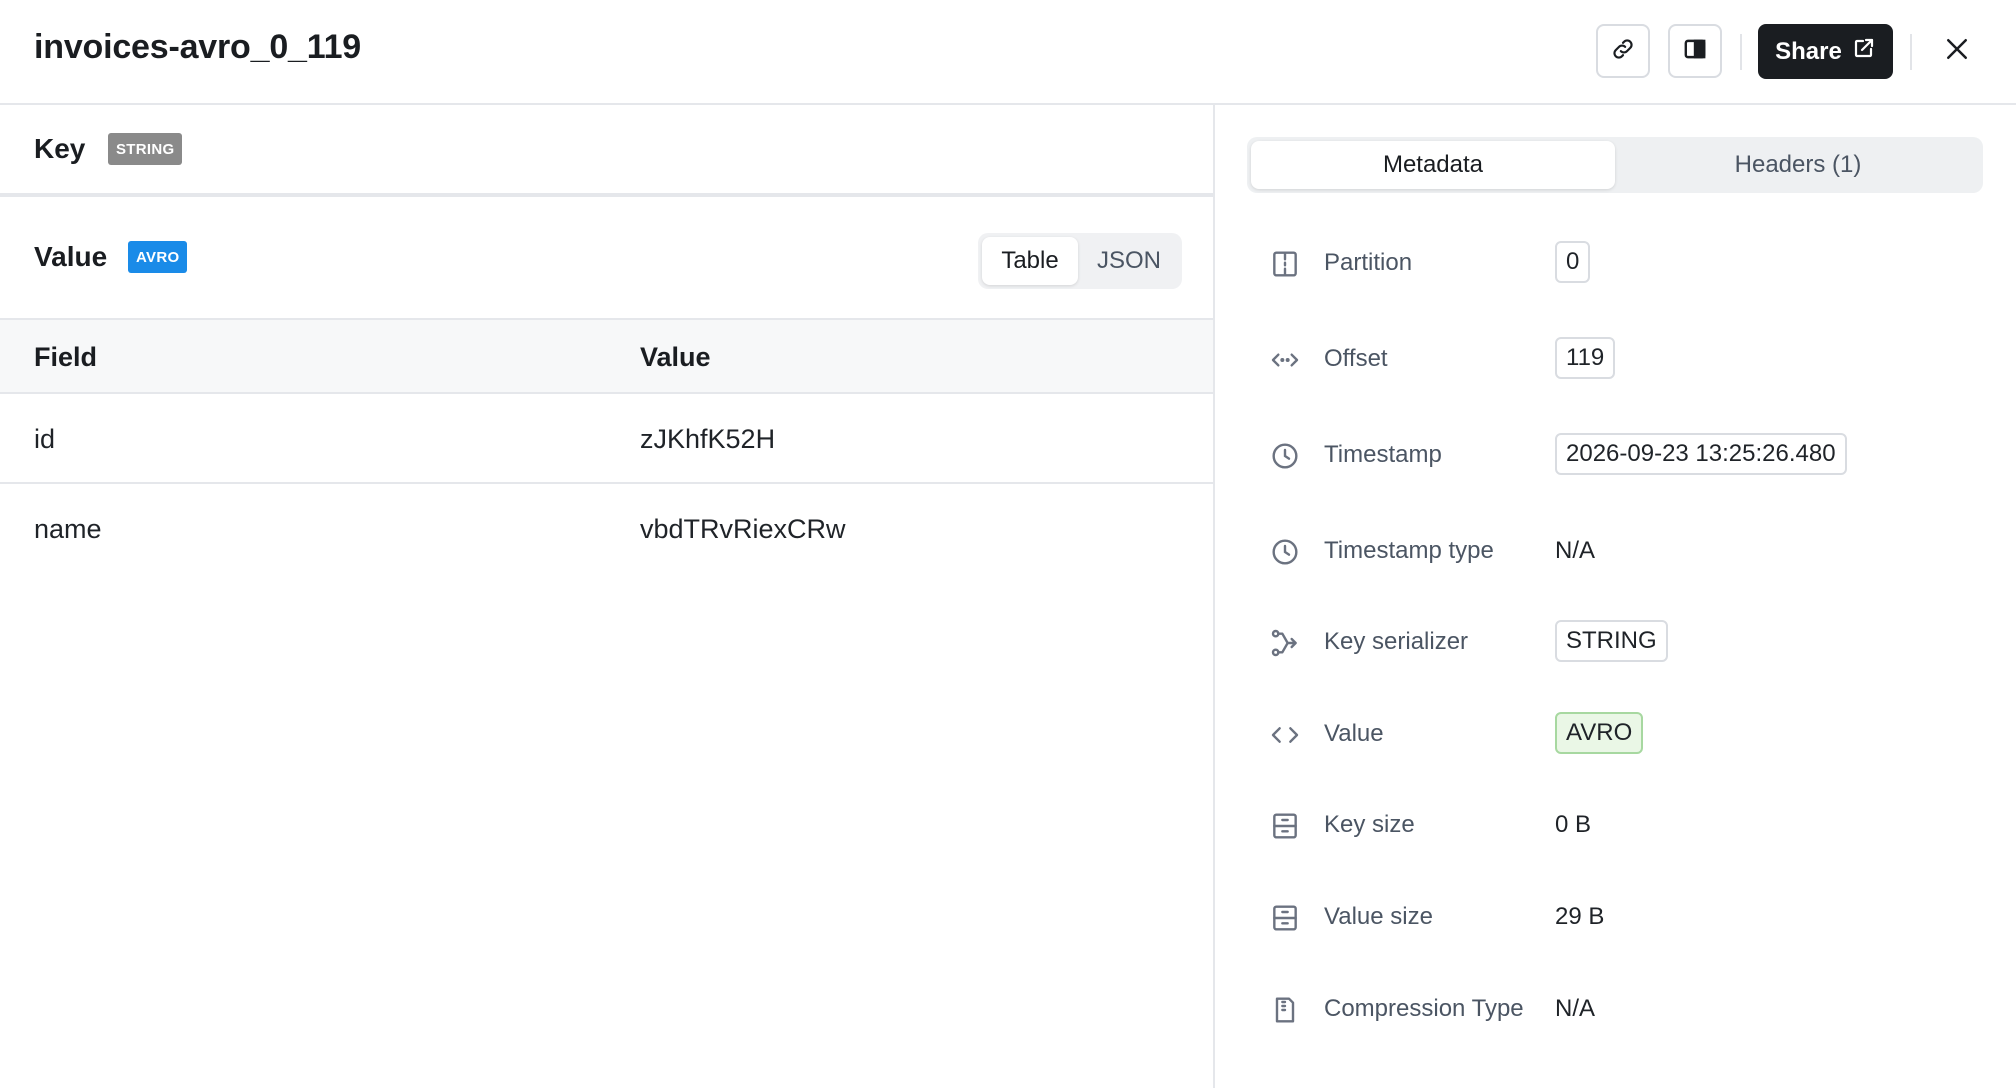 Image resolution: width=2016 pixels, height=1088 pixels. What do you see at coordinates (1616, 551) in the screenshot?
I see `metadata-row-timestamp-type: Timestamp type N/A` at bounding box center [1616, 551].